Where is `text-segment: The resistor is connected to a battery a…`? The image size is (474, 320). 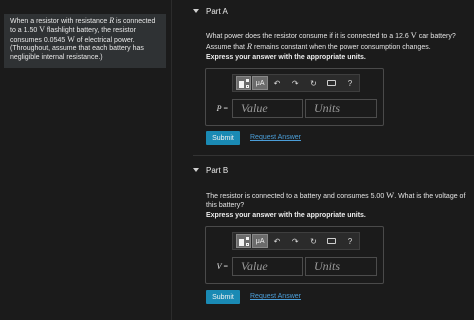 text-segment: The resistor is connected to a battery a… is located at coordinates (296, 196).